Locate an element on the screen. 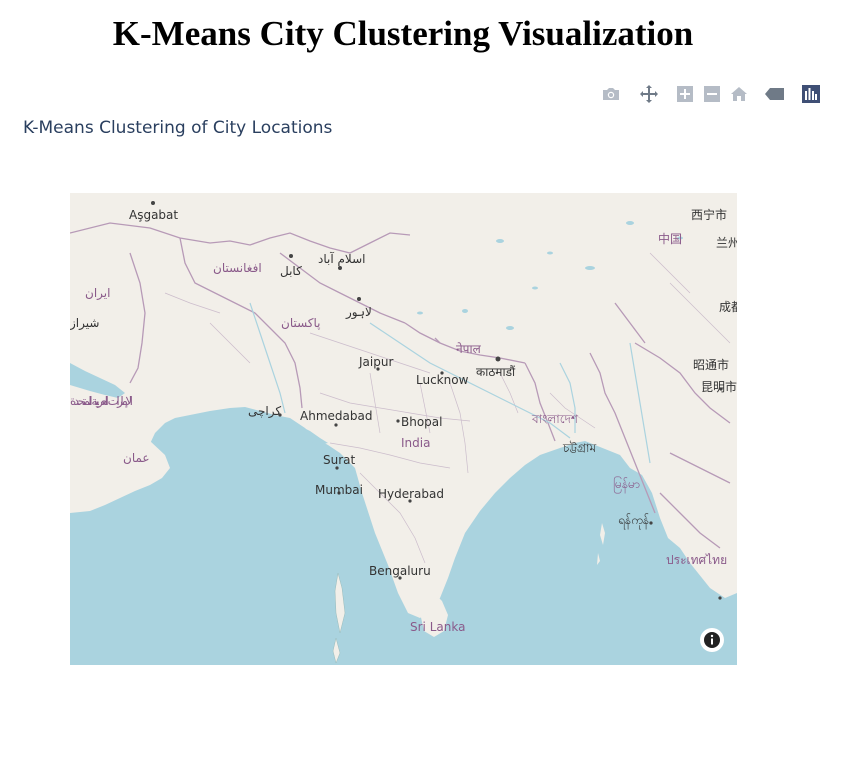 This screenshot has width=862, height=767. camera-icon is located at coordinates (611, 94).